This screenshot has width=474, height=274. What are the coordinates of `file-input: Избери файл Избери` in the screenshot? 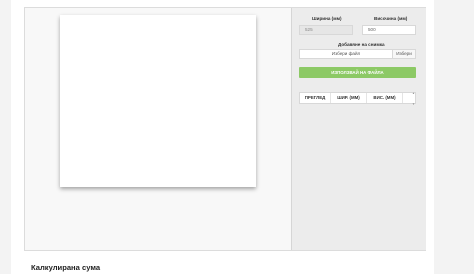 It's located at (357, 54).